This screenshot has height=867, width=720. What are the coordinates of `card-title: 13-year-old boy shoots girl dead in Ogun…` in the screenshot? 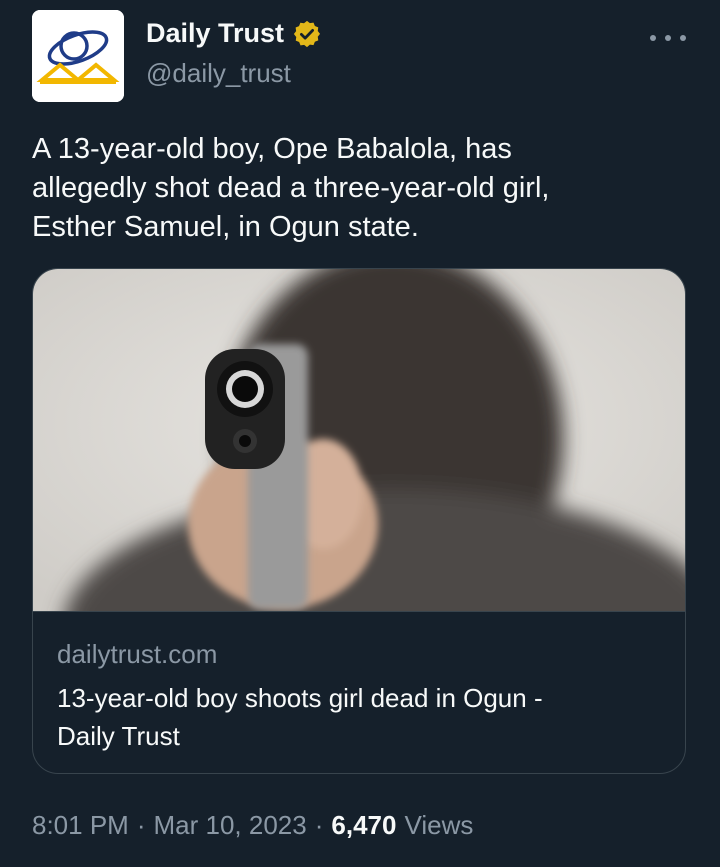 It's located at (357, 717).